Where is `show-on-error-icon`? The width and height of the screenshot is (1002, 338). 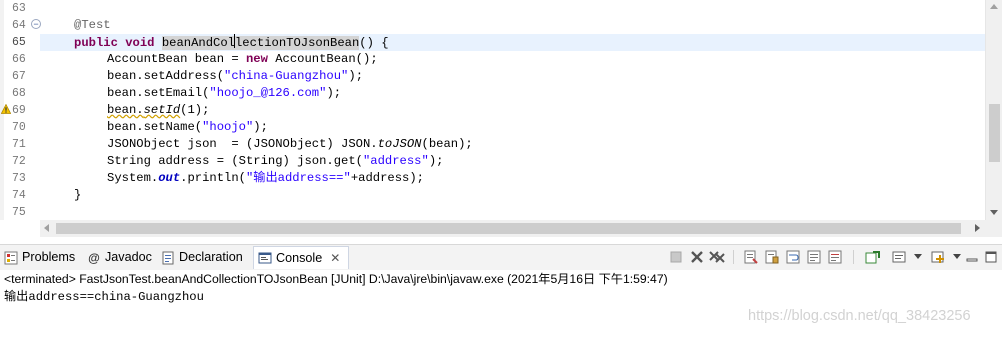 show-on-error-icon is located at coordinates (835, 257).